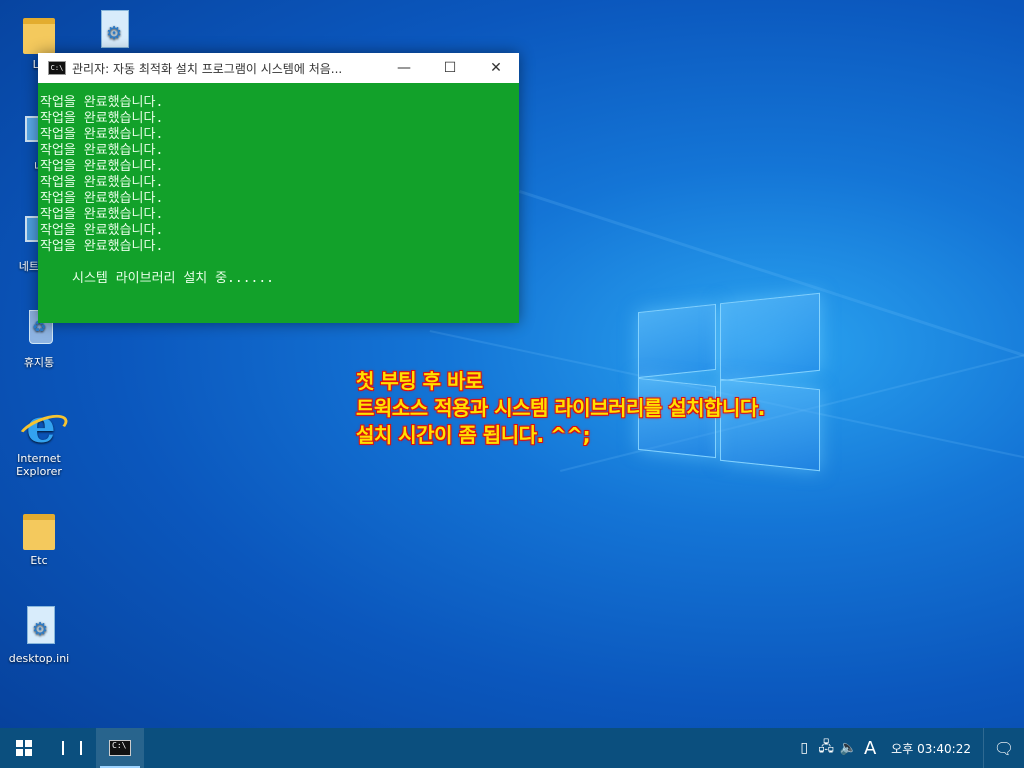  I want to click on desktop-icon-desktop-ini: desktop.ini, so click(39, 634).